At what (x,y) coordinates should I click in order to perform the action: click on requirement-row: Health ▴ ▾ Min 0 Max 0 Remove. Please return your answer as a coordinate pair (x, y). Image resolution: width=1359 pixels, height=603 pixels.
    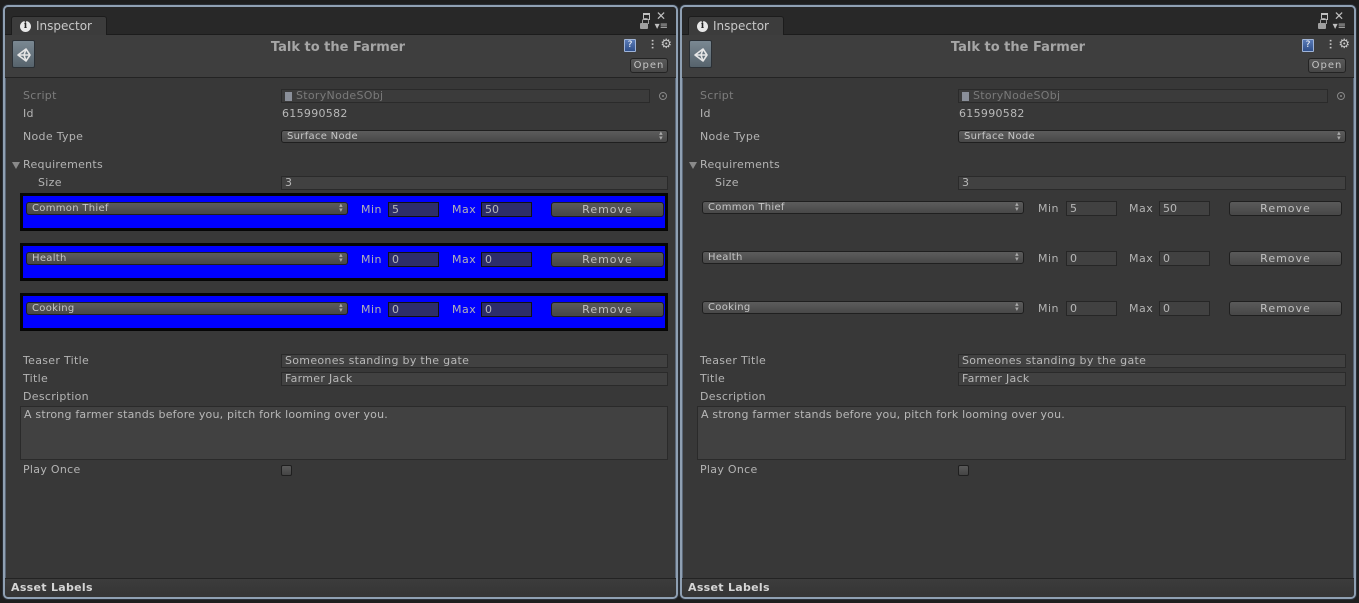
    Looking at the image, I should click on (344, 262).